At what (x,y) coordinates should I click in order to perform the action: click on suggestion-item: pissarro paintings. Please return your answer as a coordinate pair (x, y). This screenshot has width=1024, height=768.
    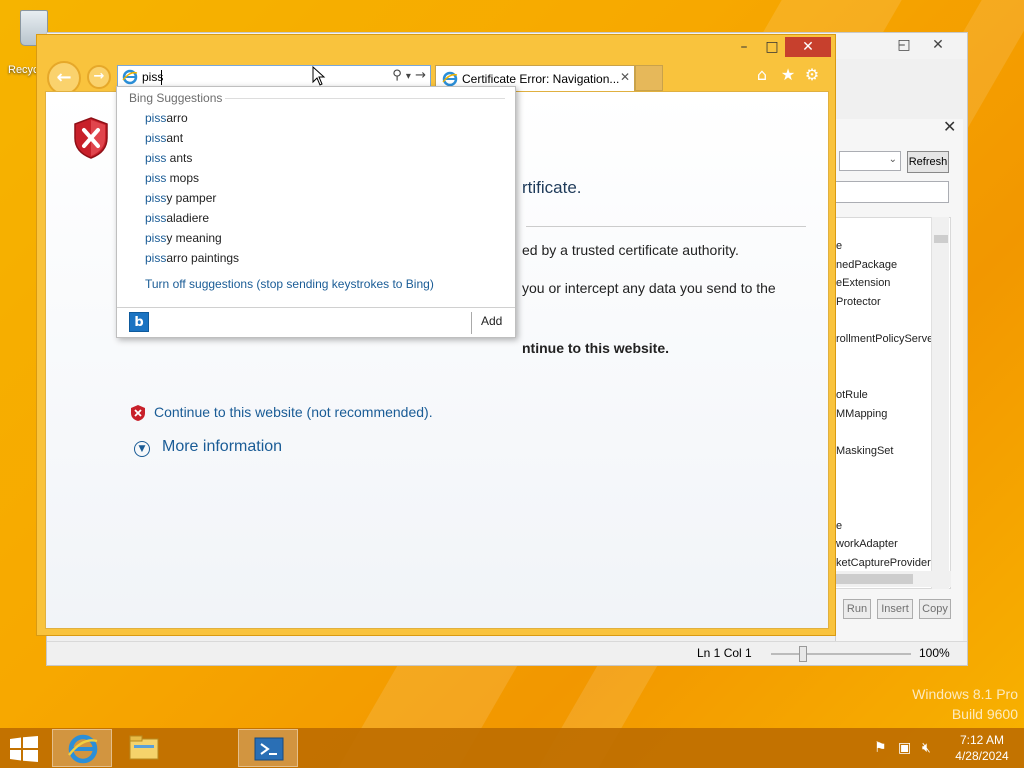
    Looking at the image, I should click on (192, 258).